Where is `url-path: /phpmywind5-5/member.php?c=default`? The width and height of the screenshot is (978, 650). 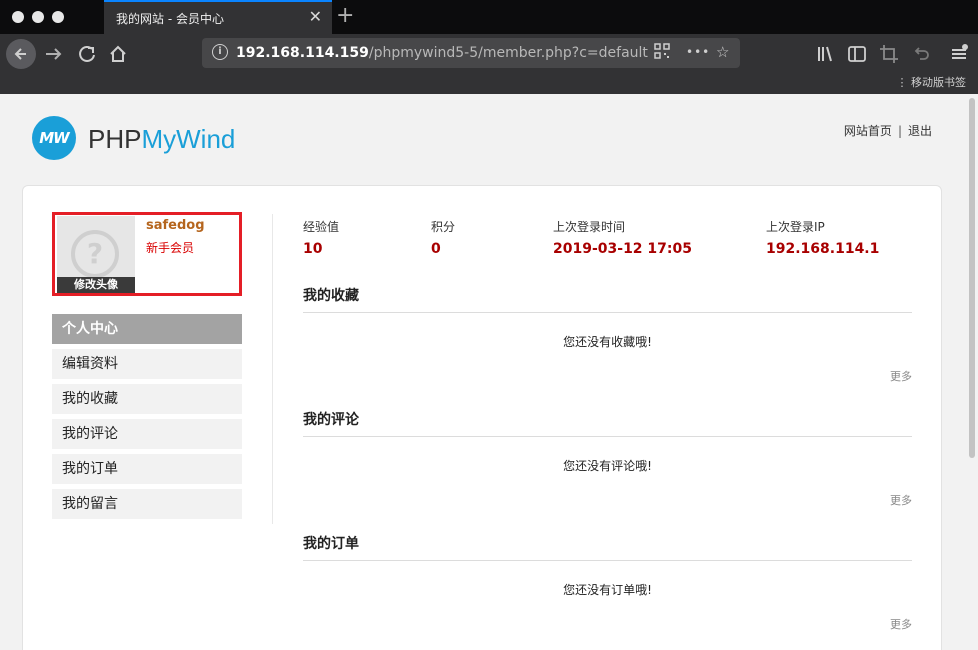
url-path: /phpmywind5-5/member.php?c=default is located at coordinates (508, 53).